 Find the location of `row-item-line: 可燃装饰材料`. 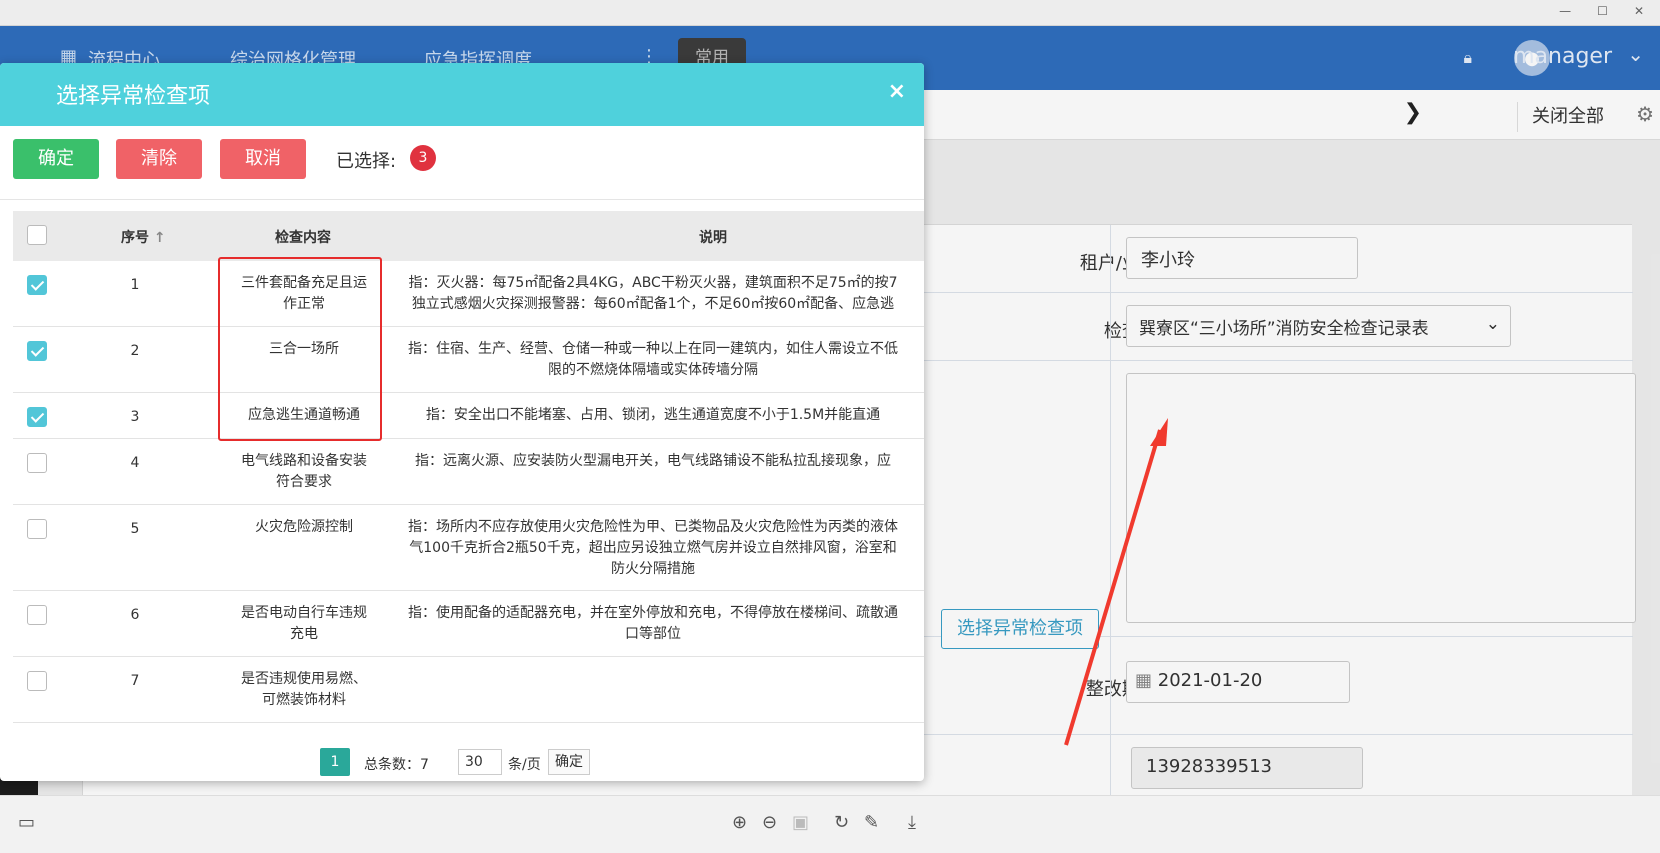

row-item-line: 可燃装饰材料 is located at coordinates (304, 700).